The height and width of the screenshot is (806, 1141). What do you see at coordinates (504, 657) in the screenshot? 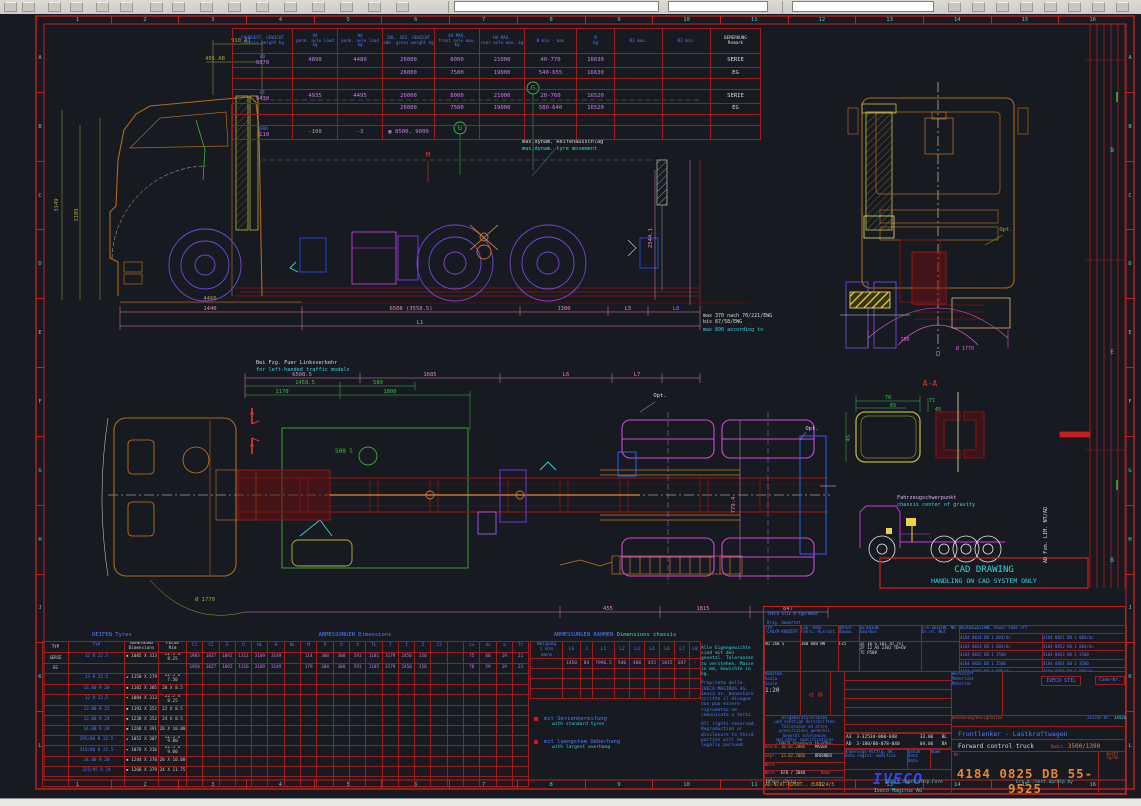
I see `table-cell: 19` at bounding box center [504, 657].